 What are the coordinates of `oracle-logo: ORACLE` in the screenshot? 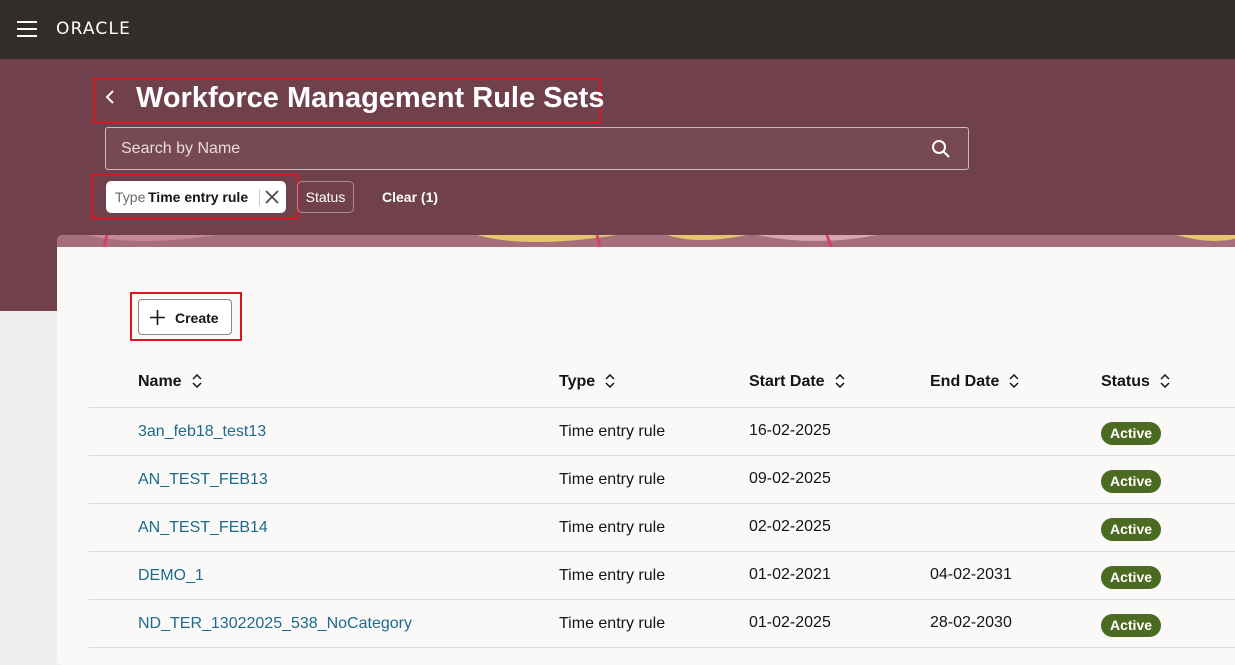 It's located at (93, 29).